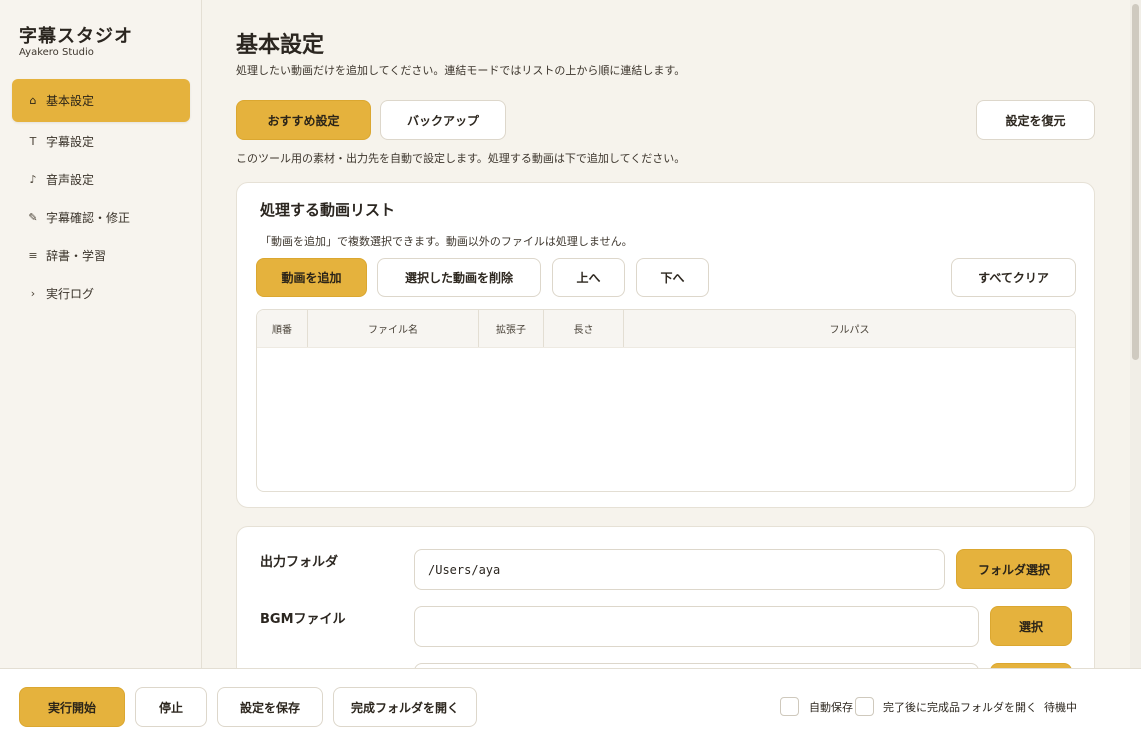  Describe the element at coordinates (70, 293) in the screenshot. I see `sidebar-item-label: 実行ログ` at that location.